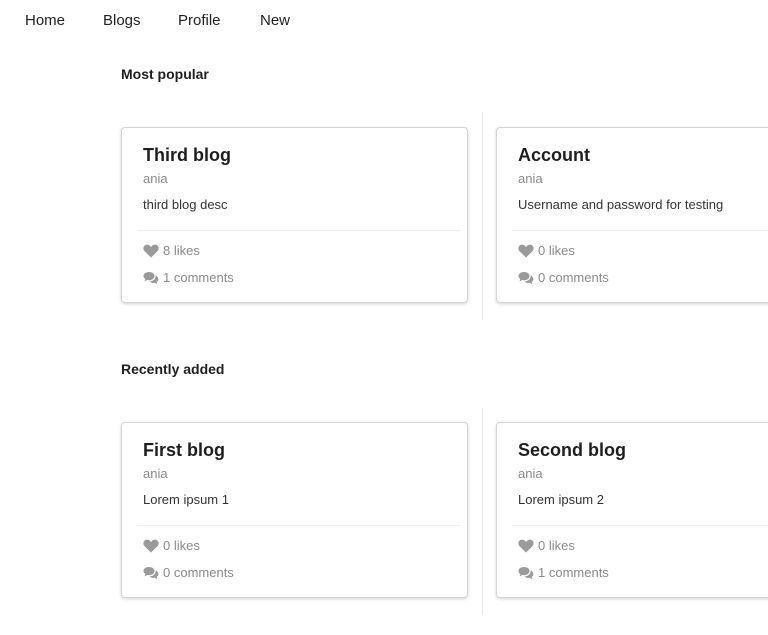 The image size is (768, 635). I want to click on card-description: Lorem ipsum 2, so click(561, 499).